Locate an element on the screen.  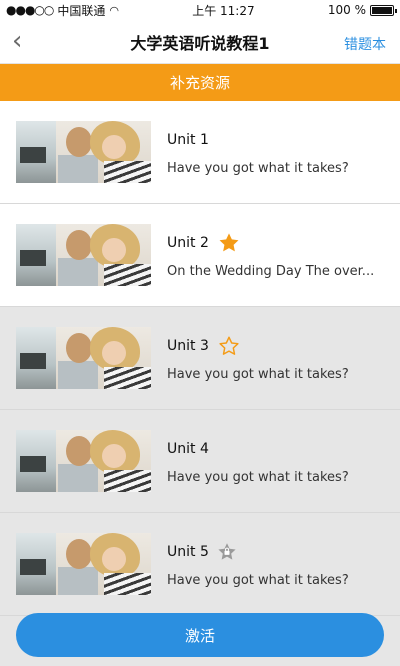
wifi-icon: ◠ is located at coordinates (114, 10).